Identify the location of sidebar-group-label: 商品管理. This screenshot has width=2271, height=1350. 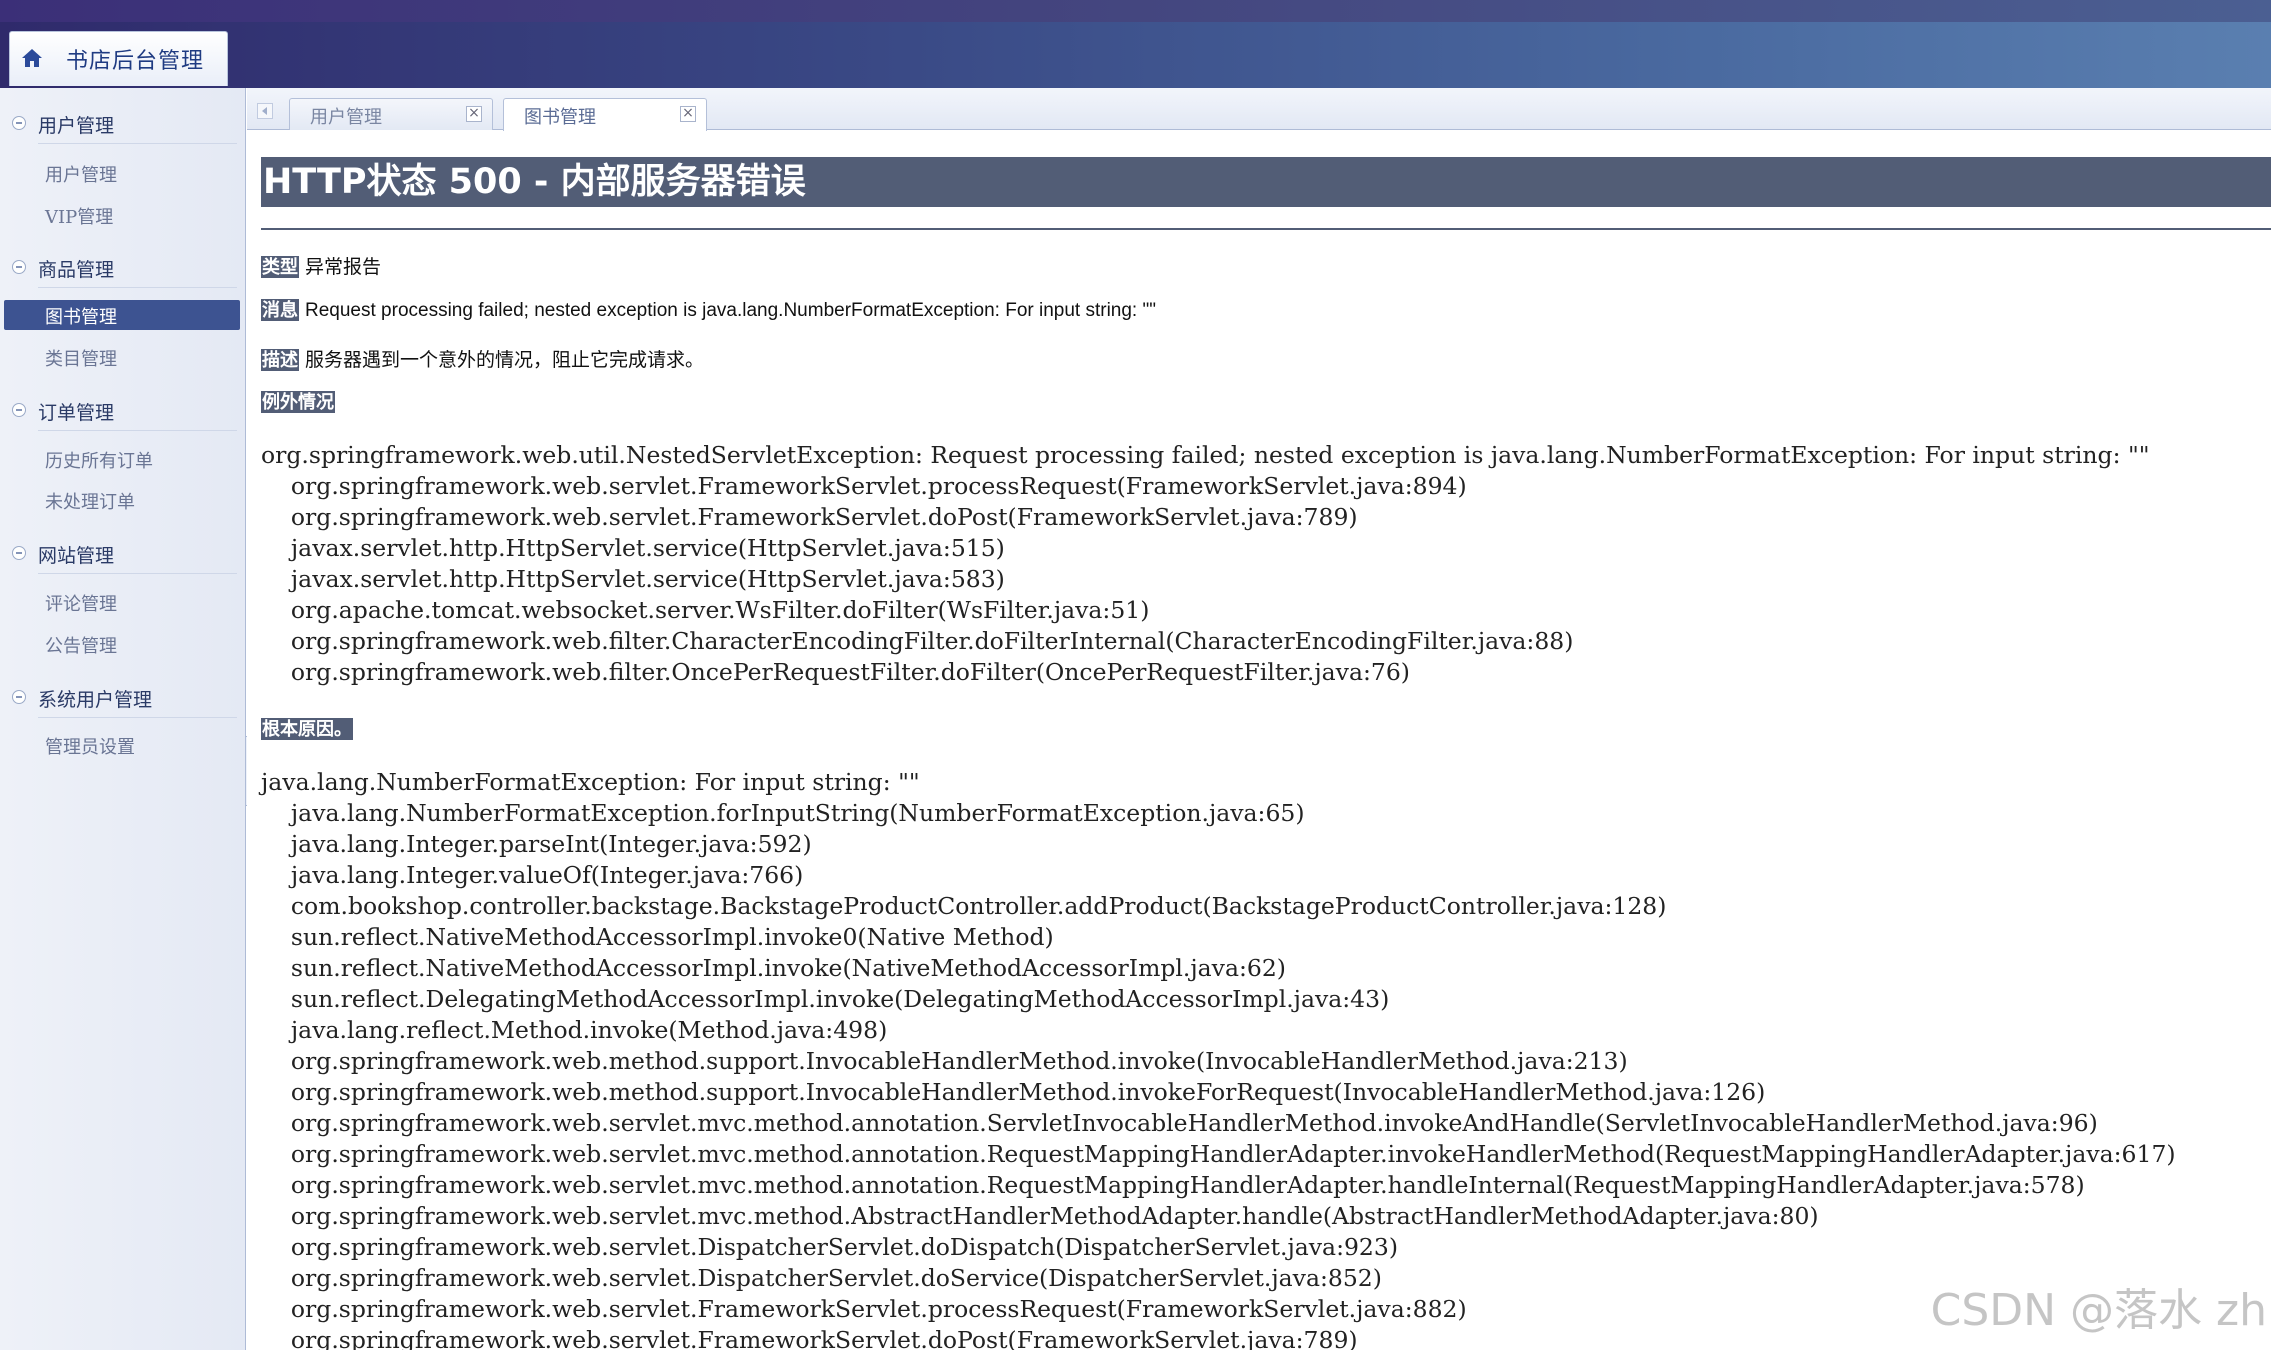
(76, 270).